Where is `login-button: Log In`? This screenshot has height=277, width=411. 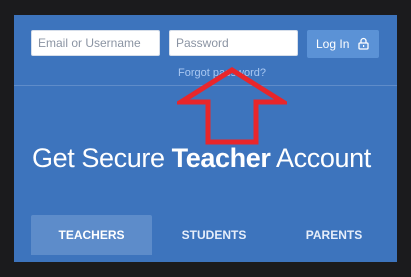 login-button: Log In is located at coordinates (343, 44).